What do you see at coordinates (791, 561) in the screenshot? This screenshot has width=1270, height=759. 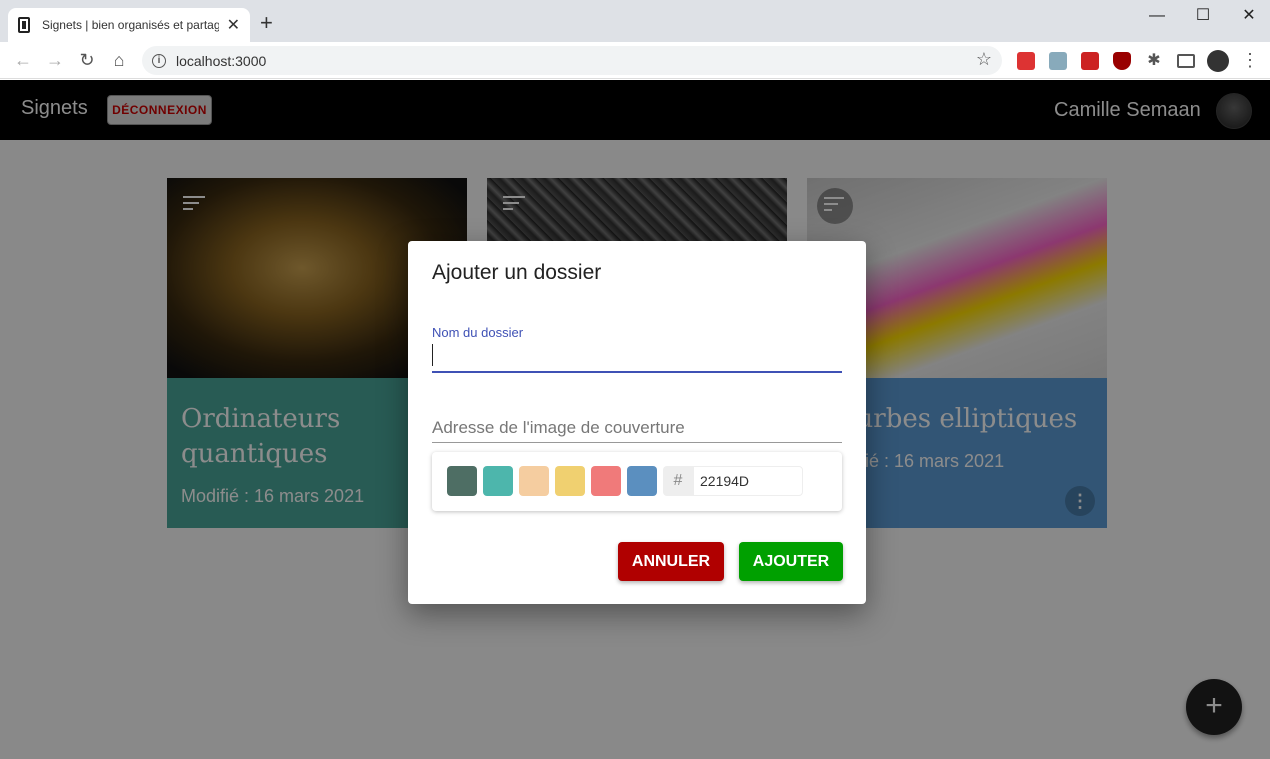 I see `add-button: AJOUTER` at bounding box center [791, 561].